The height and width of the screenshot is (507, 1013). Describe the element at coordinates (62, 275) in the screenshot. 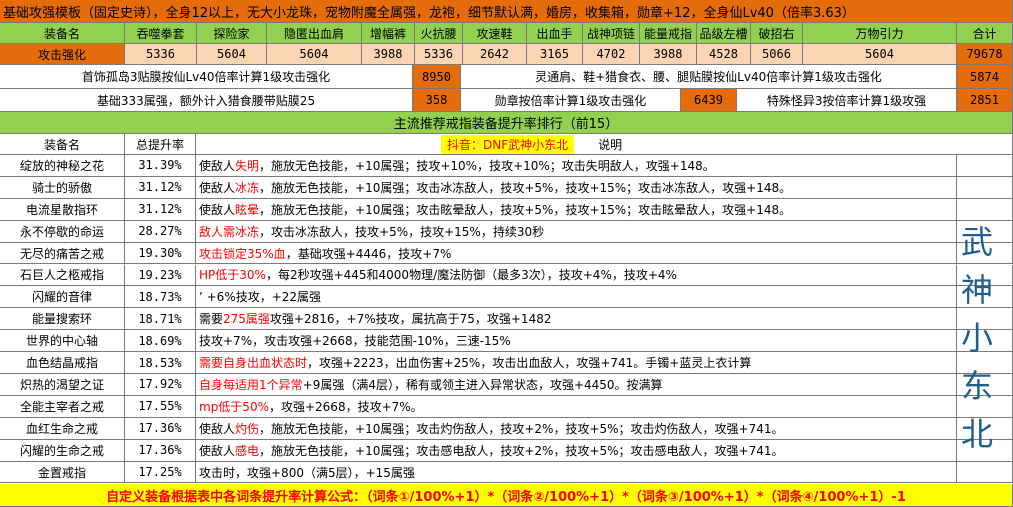

I see `equip-name: 石巨人之柩戒指` at that location.